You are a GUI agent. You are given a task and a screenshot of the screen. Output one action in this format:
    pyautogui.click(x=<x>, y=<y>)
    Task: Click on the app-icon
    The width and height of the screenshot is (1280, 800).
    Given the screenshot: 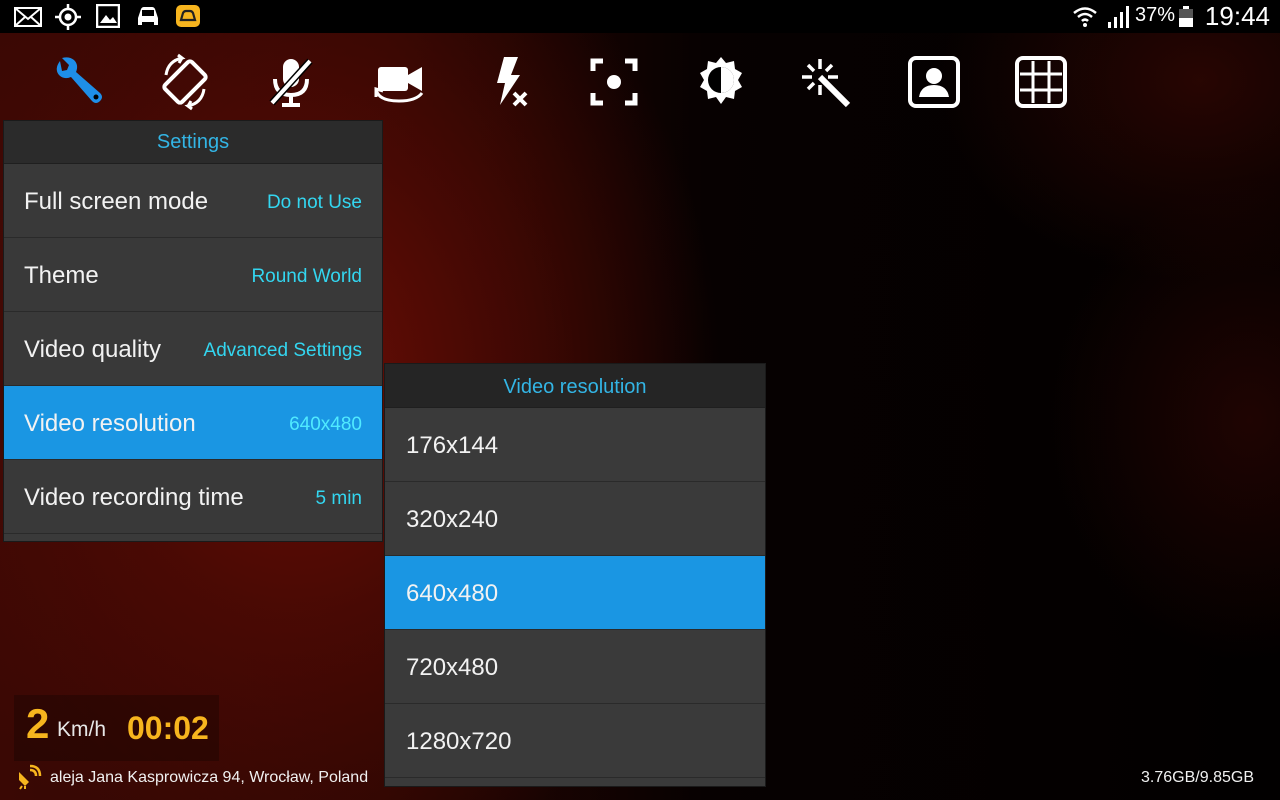 What is the action you would take?
    pyautogui.click(x=188, y=16)
    